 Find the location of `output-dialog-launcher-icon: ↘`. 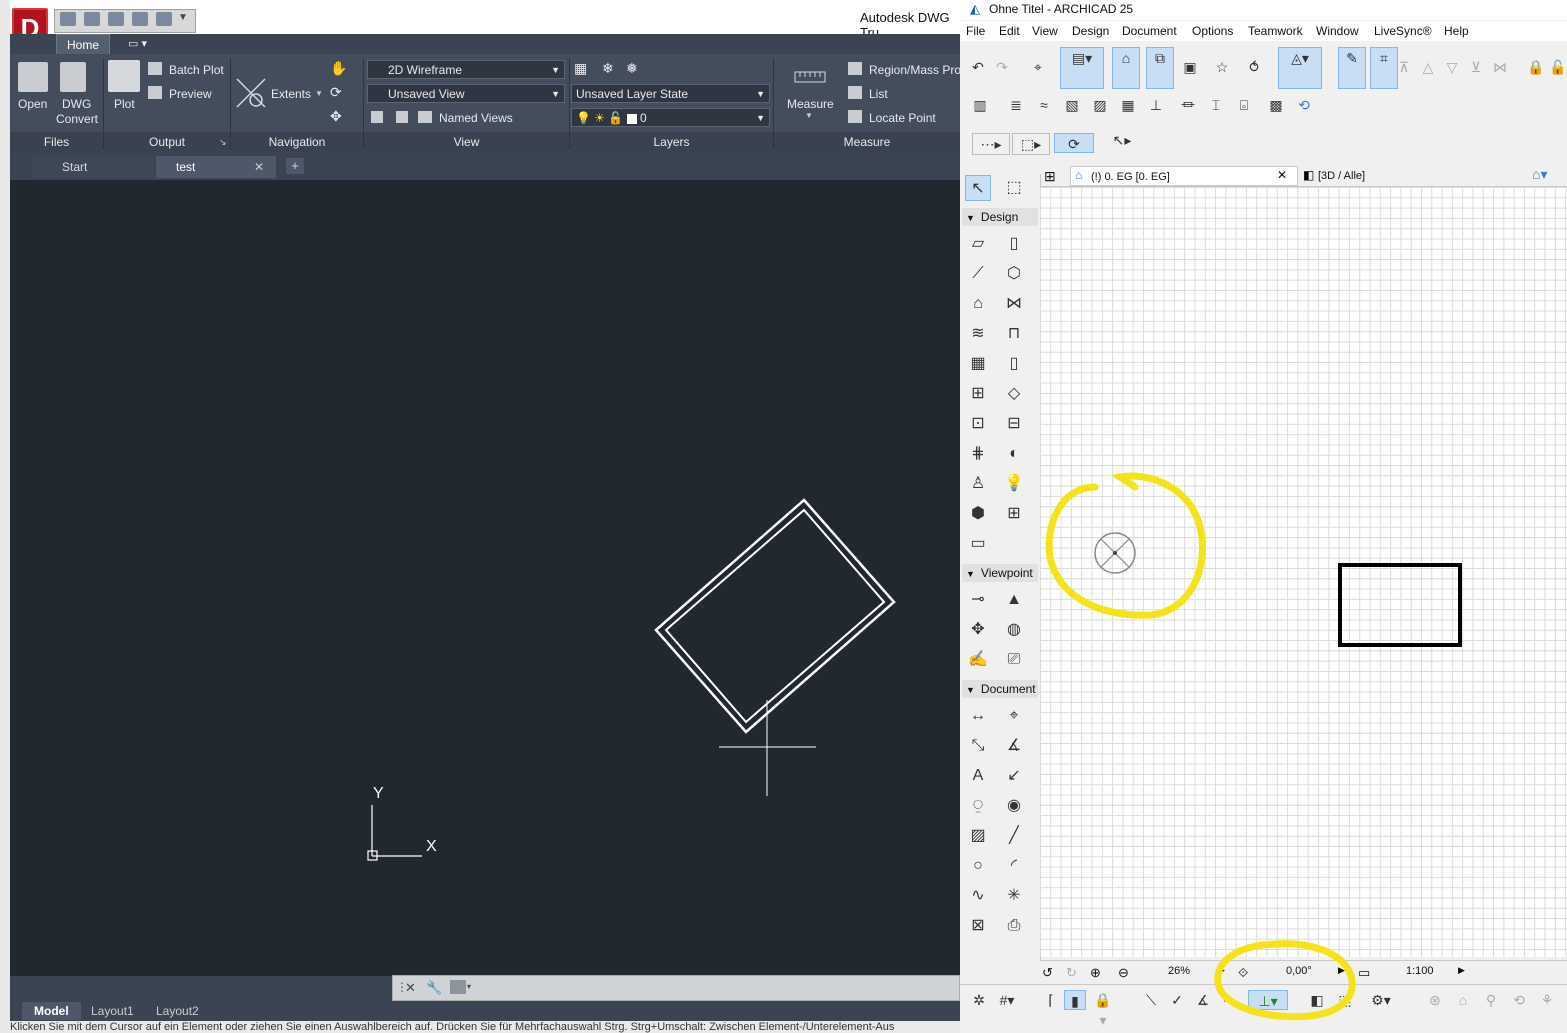

output-dialog-launcher-icon: ↘ is located at coordinates (223, 142).